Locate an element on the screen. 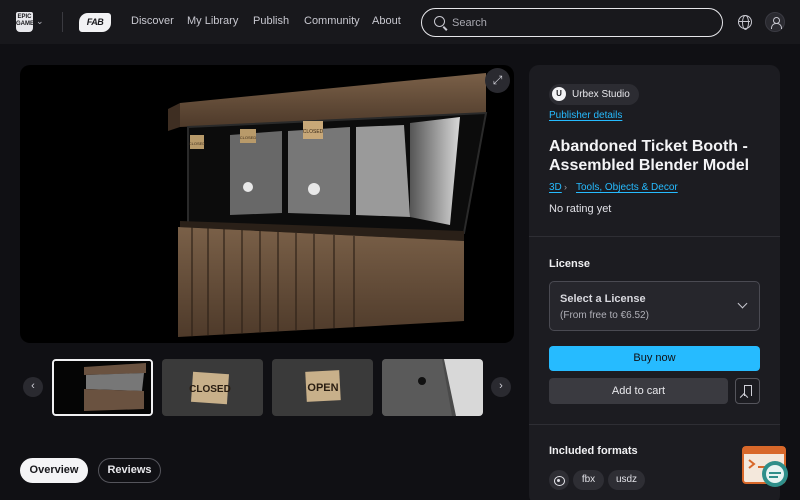  expand-icon: ⤢ is located at coordinates (497, 80).